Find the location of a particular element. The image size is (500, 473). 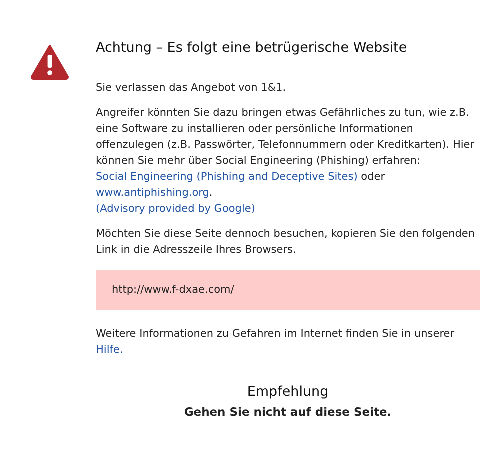

warning-icon is located at coordinates (50, 62).